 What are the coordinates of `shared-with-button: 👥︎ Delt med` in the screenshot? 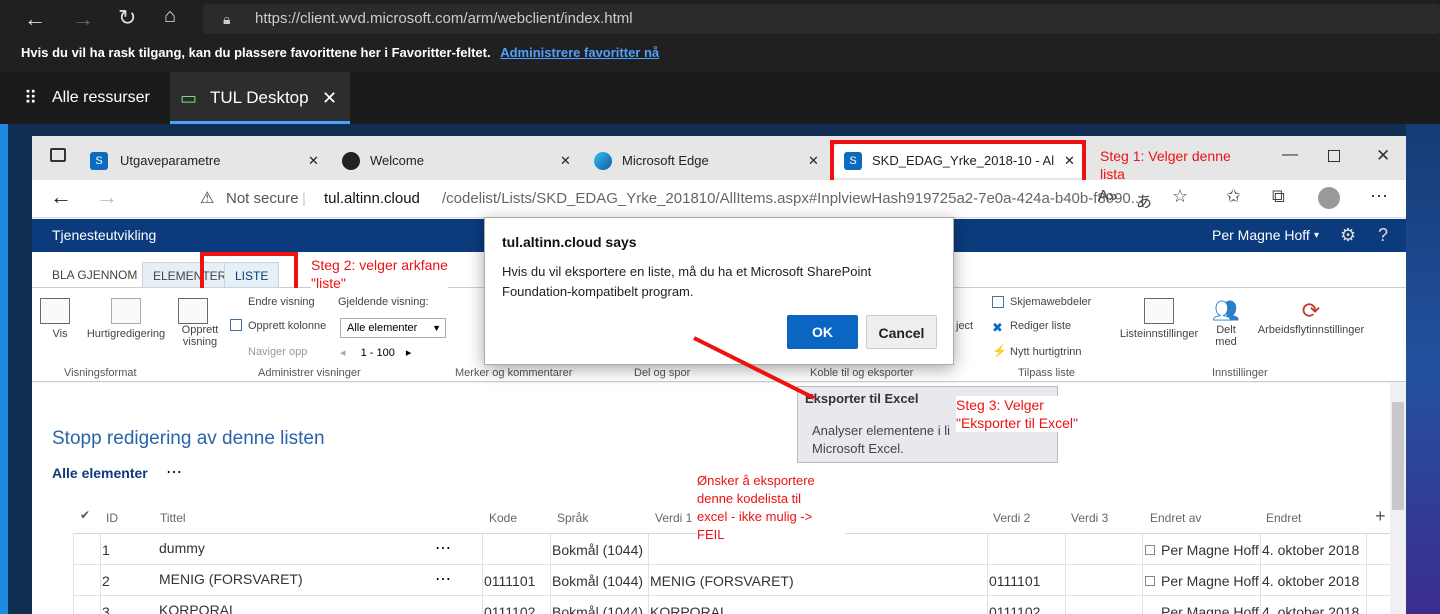 It's located at (1226, 323).